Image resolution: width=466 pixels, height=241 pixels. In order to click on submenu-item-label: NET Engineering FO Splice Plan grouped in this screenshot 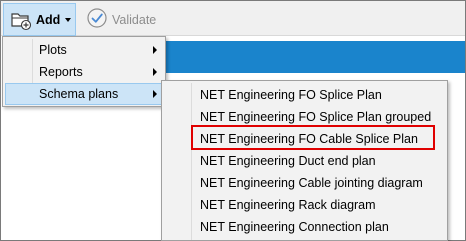, I will do `click(316, 117)`.